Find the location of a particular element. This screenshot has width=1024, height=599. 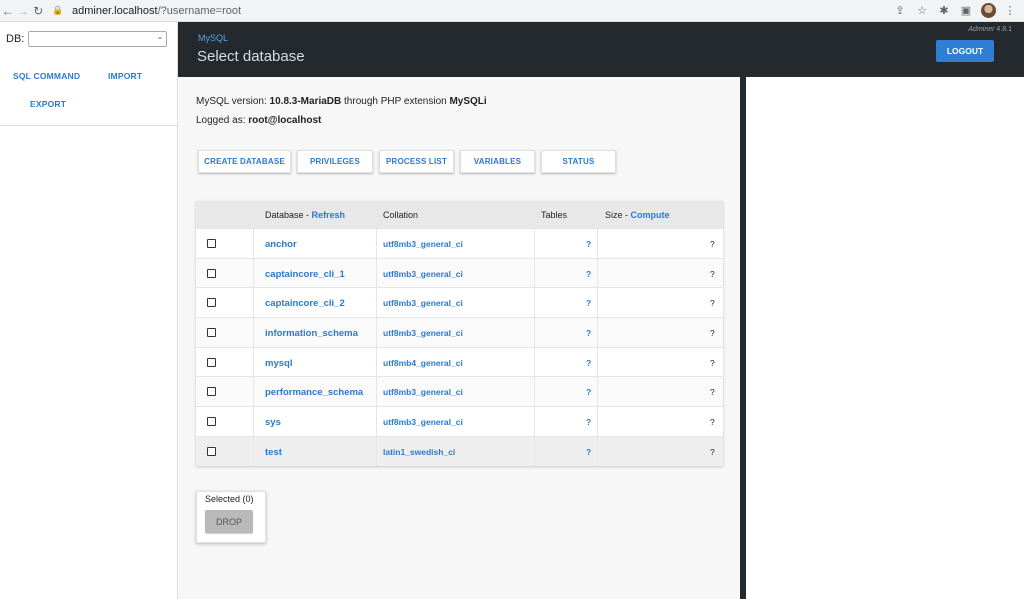

sql-command-link: SQL COMMAND is located at coordinates (46, 76).